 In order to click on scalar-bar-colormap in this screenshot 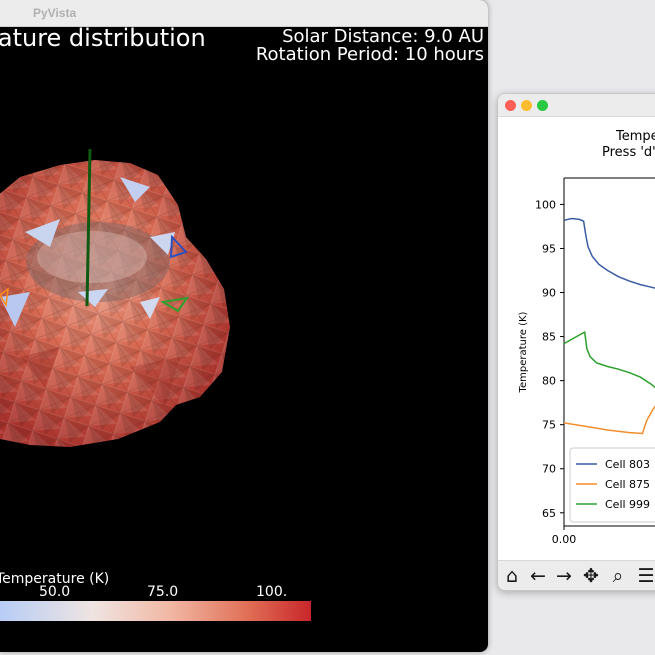, I will do `click(155, 611)`.